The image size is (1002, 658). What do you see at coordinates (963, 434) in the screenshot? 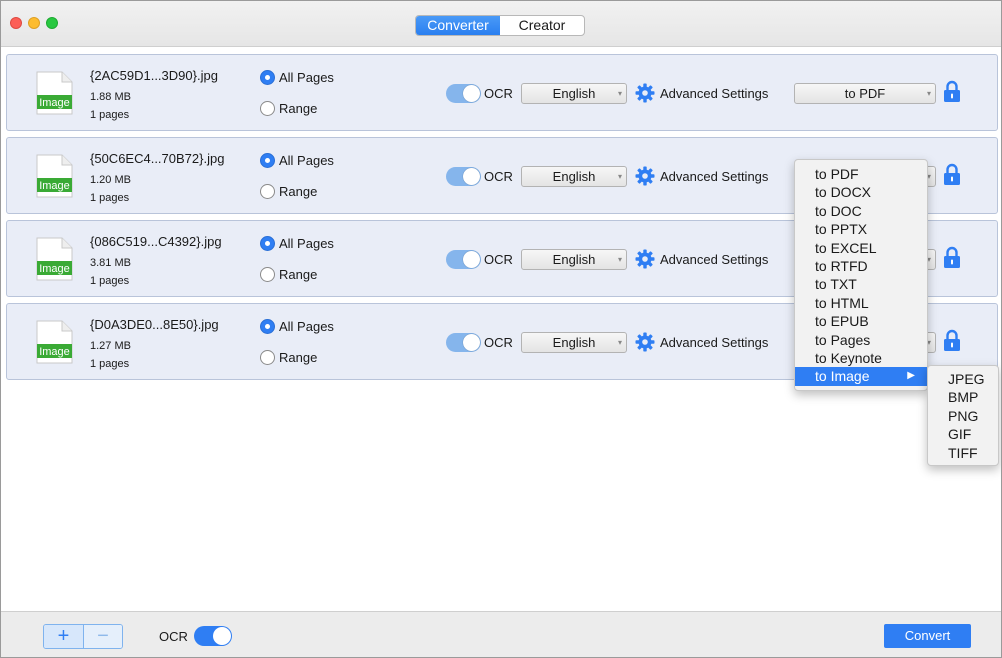
I see `submenu-item-image-format: GIF` at bounding box center [963, 434].